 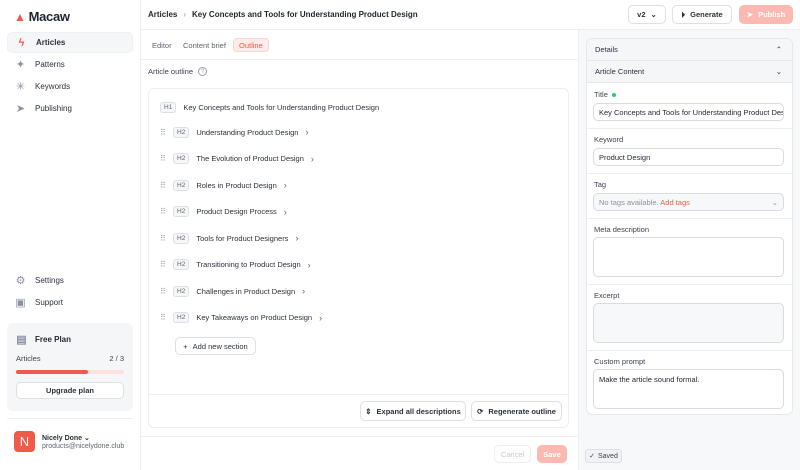 I want to click on expand-icon: ⇕, so click(x=368, y=411).